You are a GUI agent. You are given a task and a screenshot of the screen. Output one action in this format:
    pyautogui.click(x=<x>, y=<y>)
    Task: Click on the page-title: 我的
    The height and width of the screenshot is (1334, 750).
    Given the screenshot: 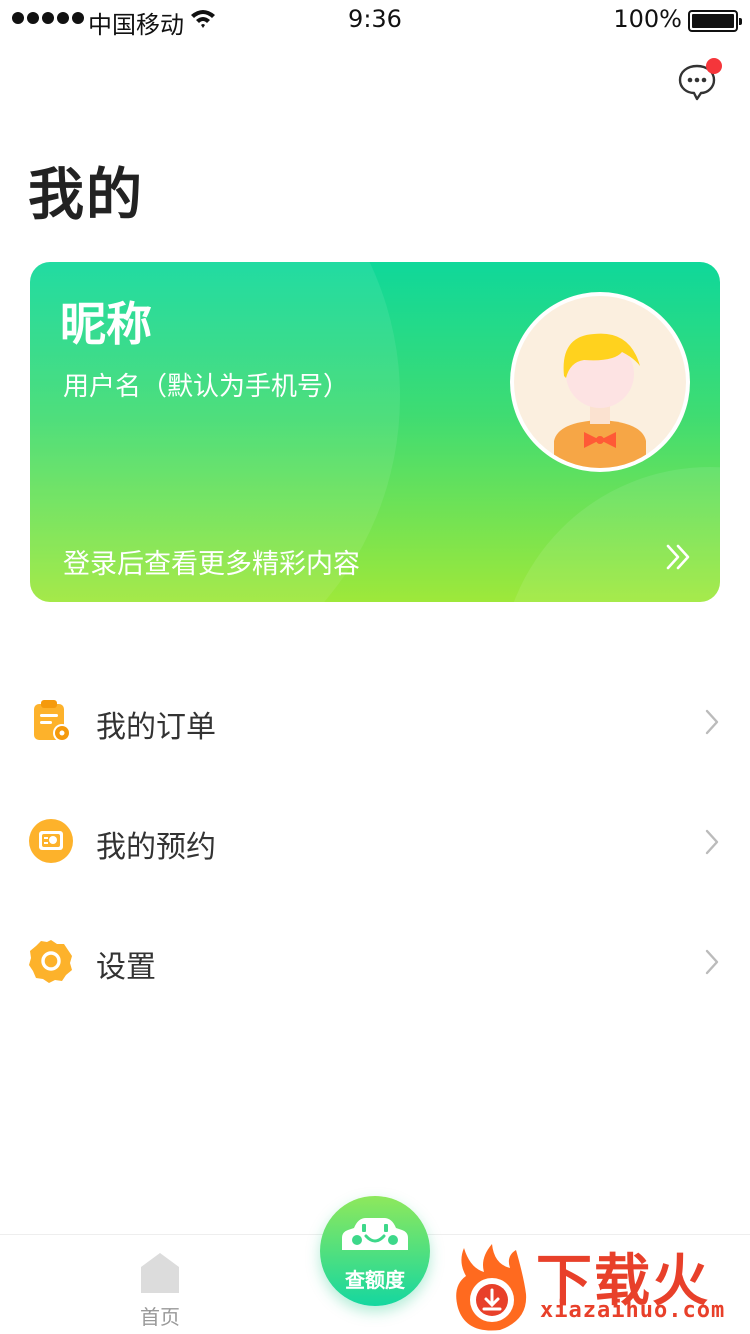 What is the action you would take?
    pyautogui.click(x=86, y=195)
    